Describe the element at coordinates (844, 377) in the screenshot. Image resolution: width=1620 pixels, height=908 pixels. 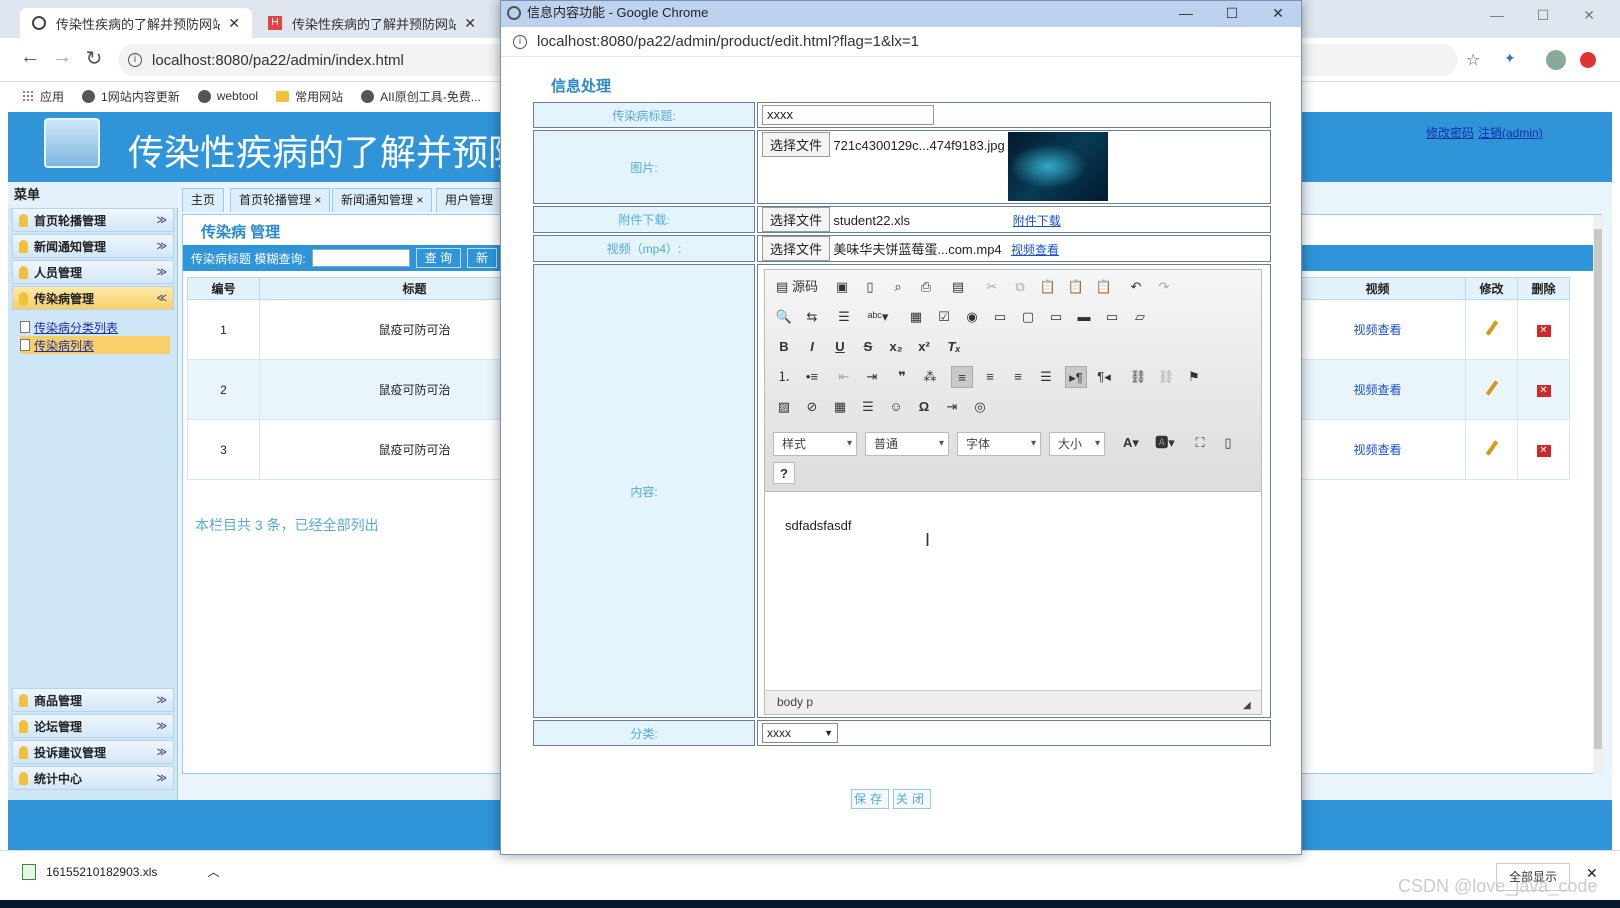
I see `outdent-icon: ⇤` at that location.